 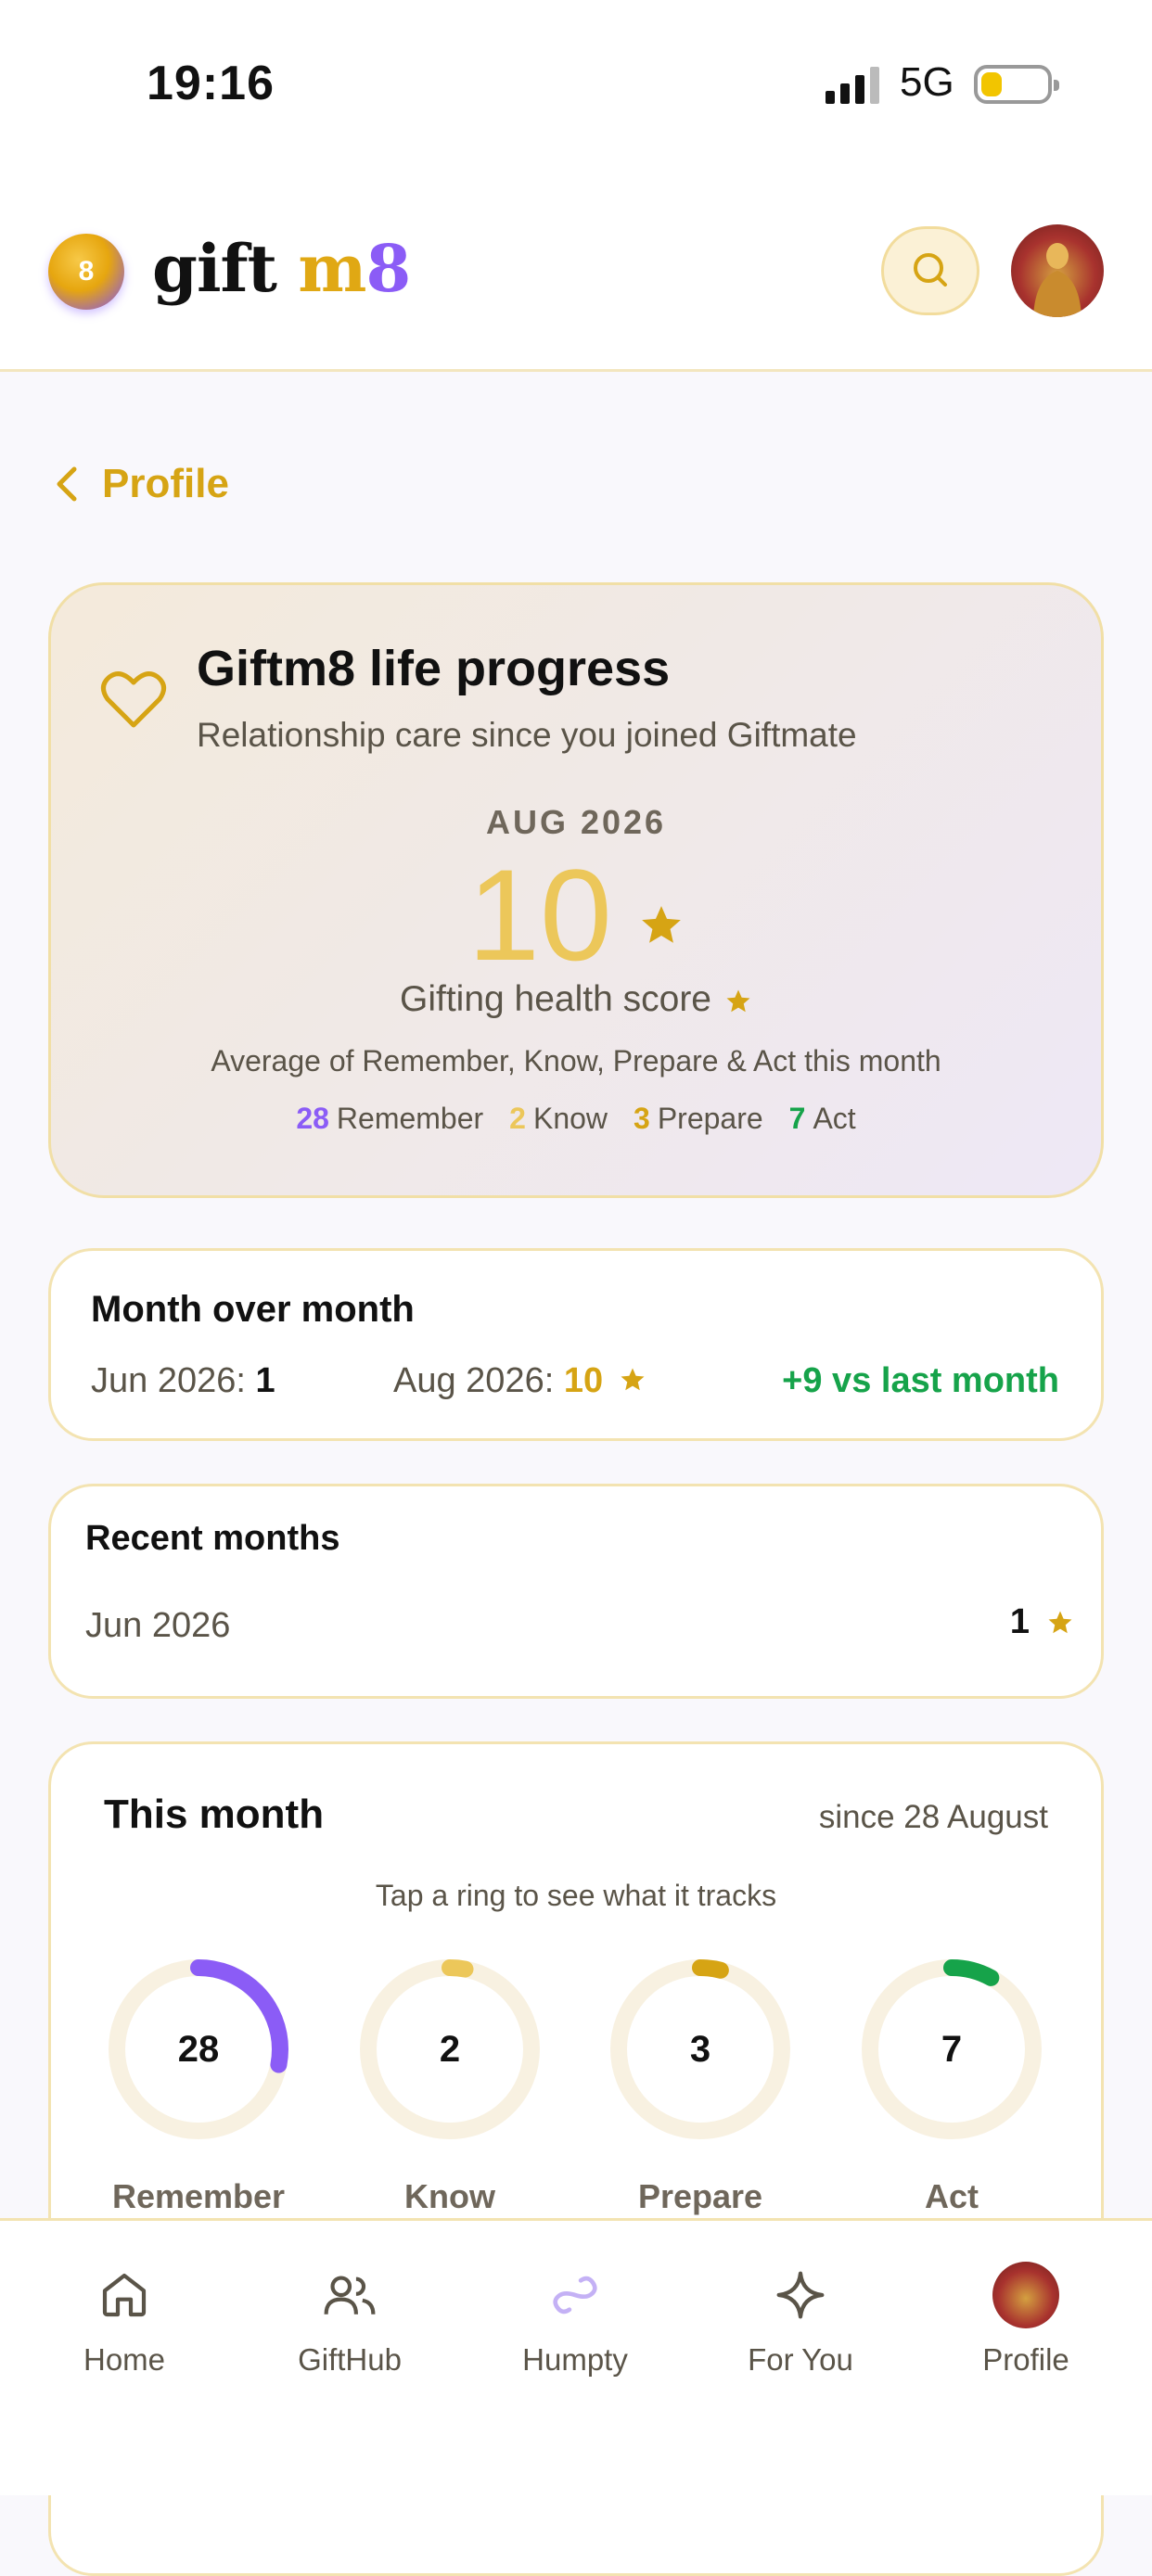 I want to click on search-icon, so click(x=930, y=270).